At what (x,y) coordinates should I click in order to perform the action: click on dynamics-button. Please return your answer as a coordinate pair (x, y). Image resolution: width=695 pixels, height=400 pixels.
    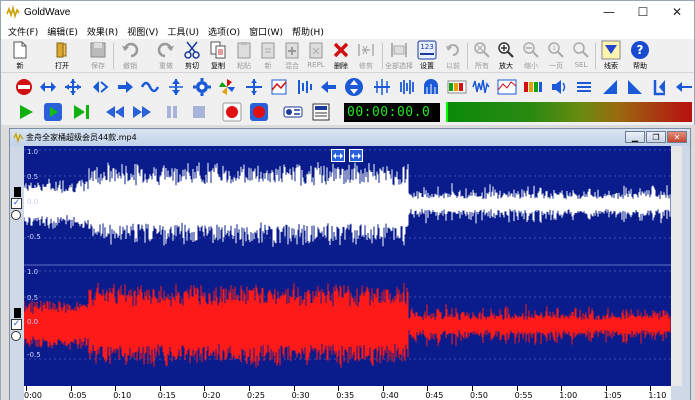
    Looking at the image, I should click on (73, 87).